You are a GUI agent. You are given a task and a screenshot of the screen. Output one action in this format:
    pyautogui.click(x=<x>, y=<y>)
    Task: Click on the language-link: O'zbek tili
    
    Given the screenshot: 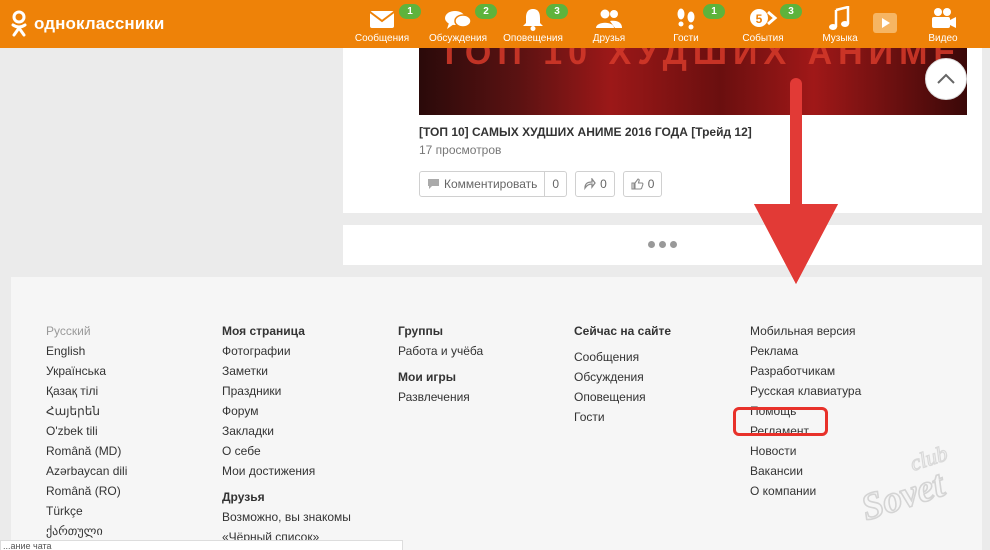 What is the action you would take?
    pyautogui.click(x=86, y=431)
    